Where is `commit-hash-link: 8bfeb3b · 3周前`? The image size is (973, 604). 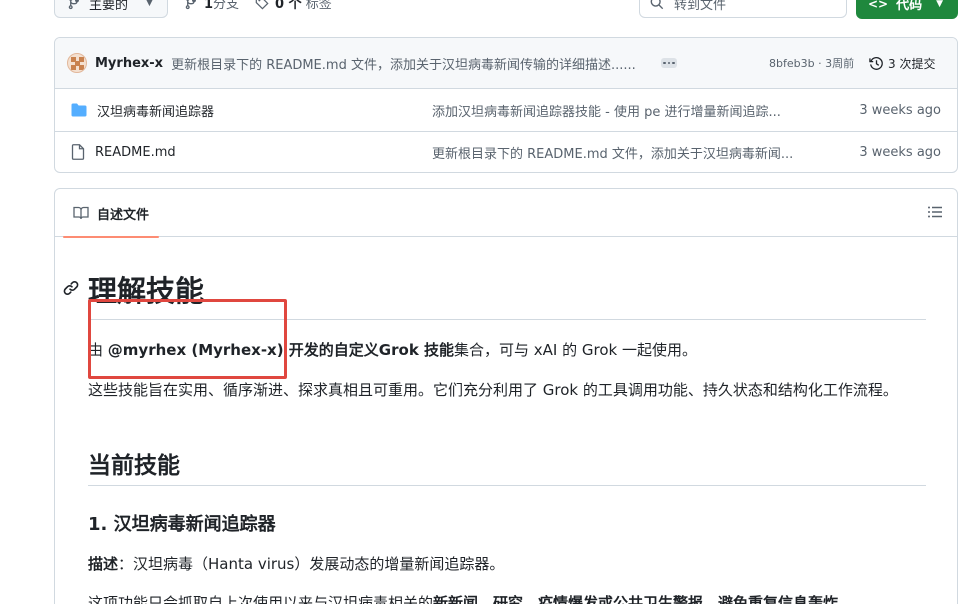 commit-hash-link: 8bfeb3b · 3周前 is located at coordinates (811, 63).